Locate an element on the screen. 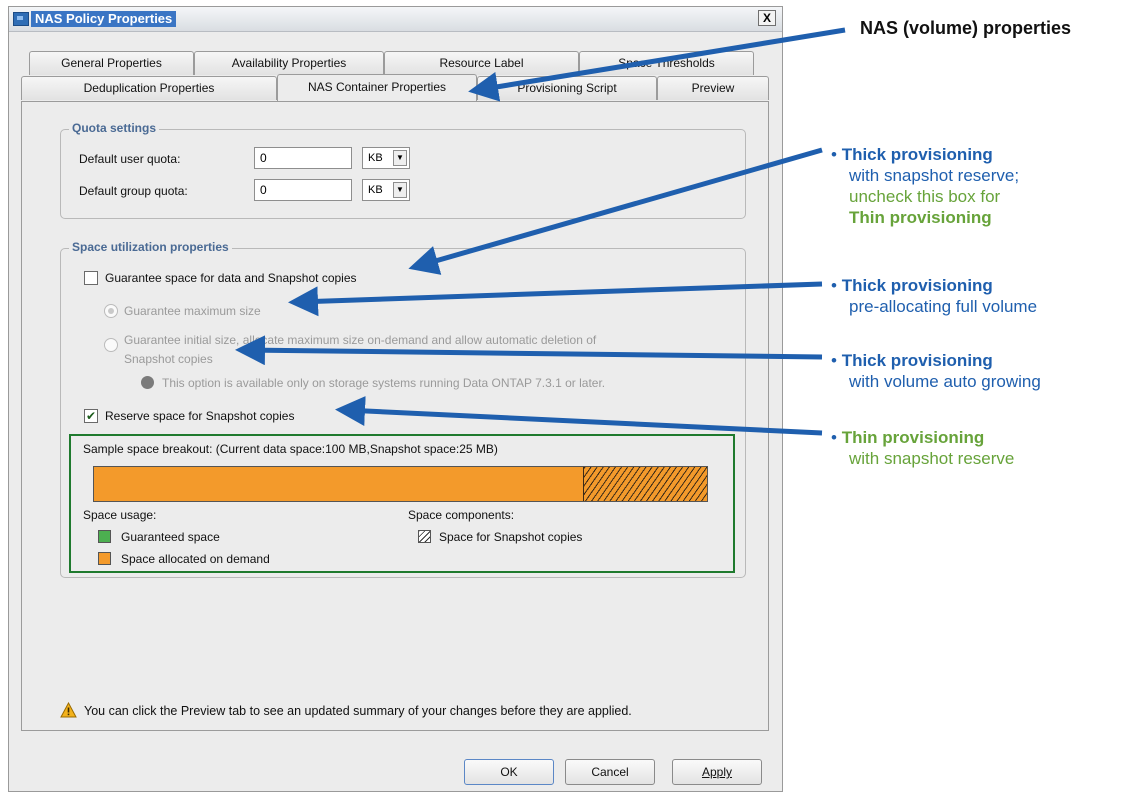  tab-preview: Preview is located at coordinates (713, 88).